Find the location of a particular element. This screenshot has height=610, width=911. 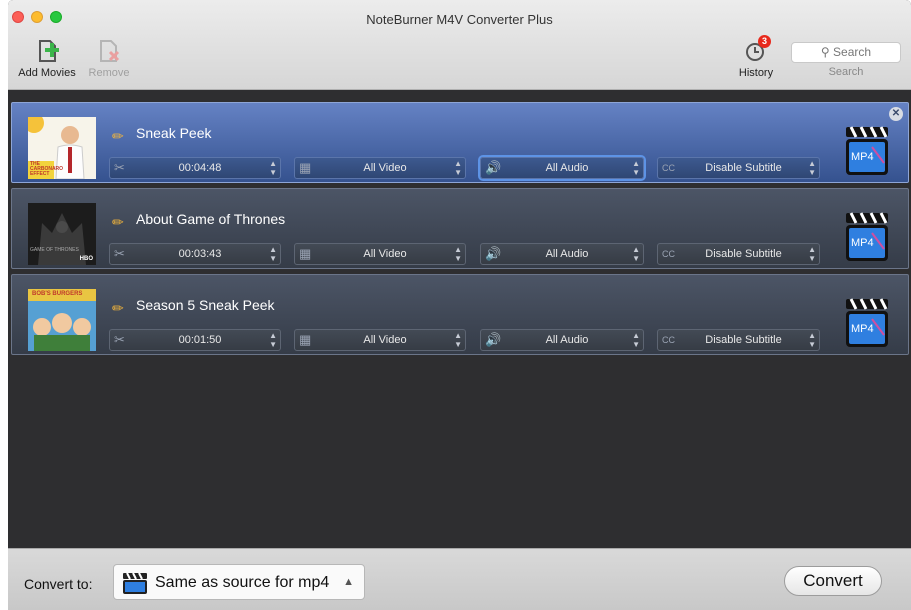

duration-select: ✂ 00:04:48 ▲ ▼ is located at coordinates (195, 168).